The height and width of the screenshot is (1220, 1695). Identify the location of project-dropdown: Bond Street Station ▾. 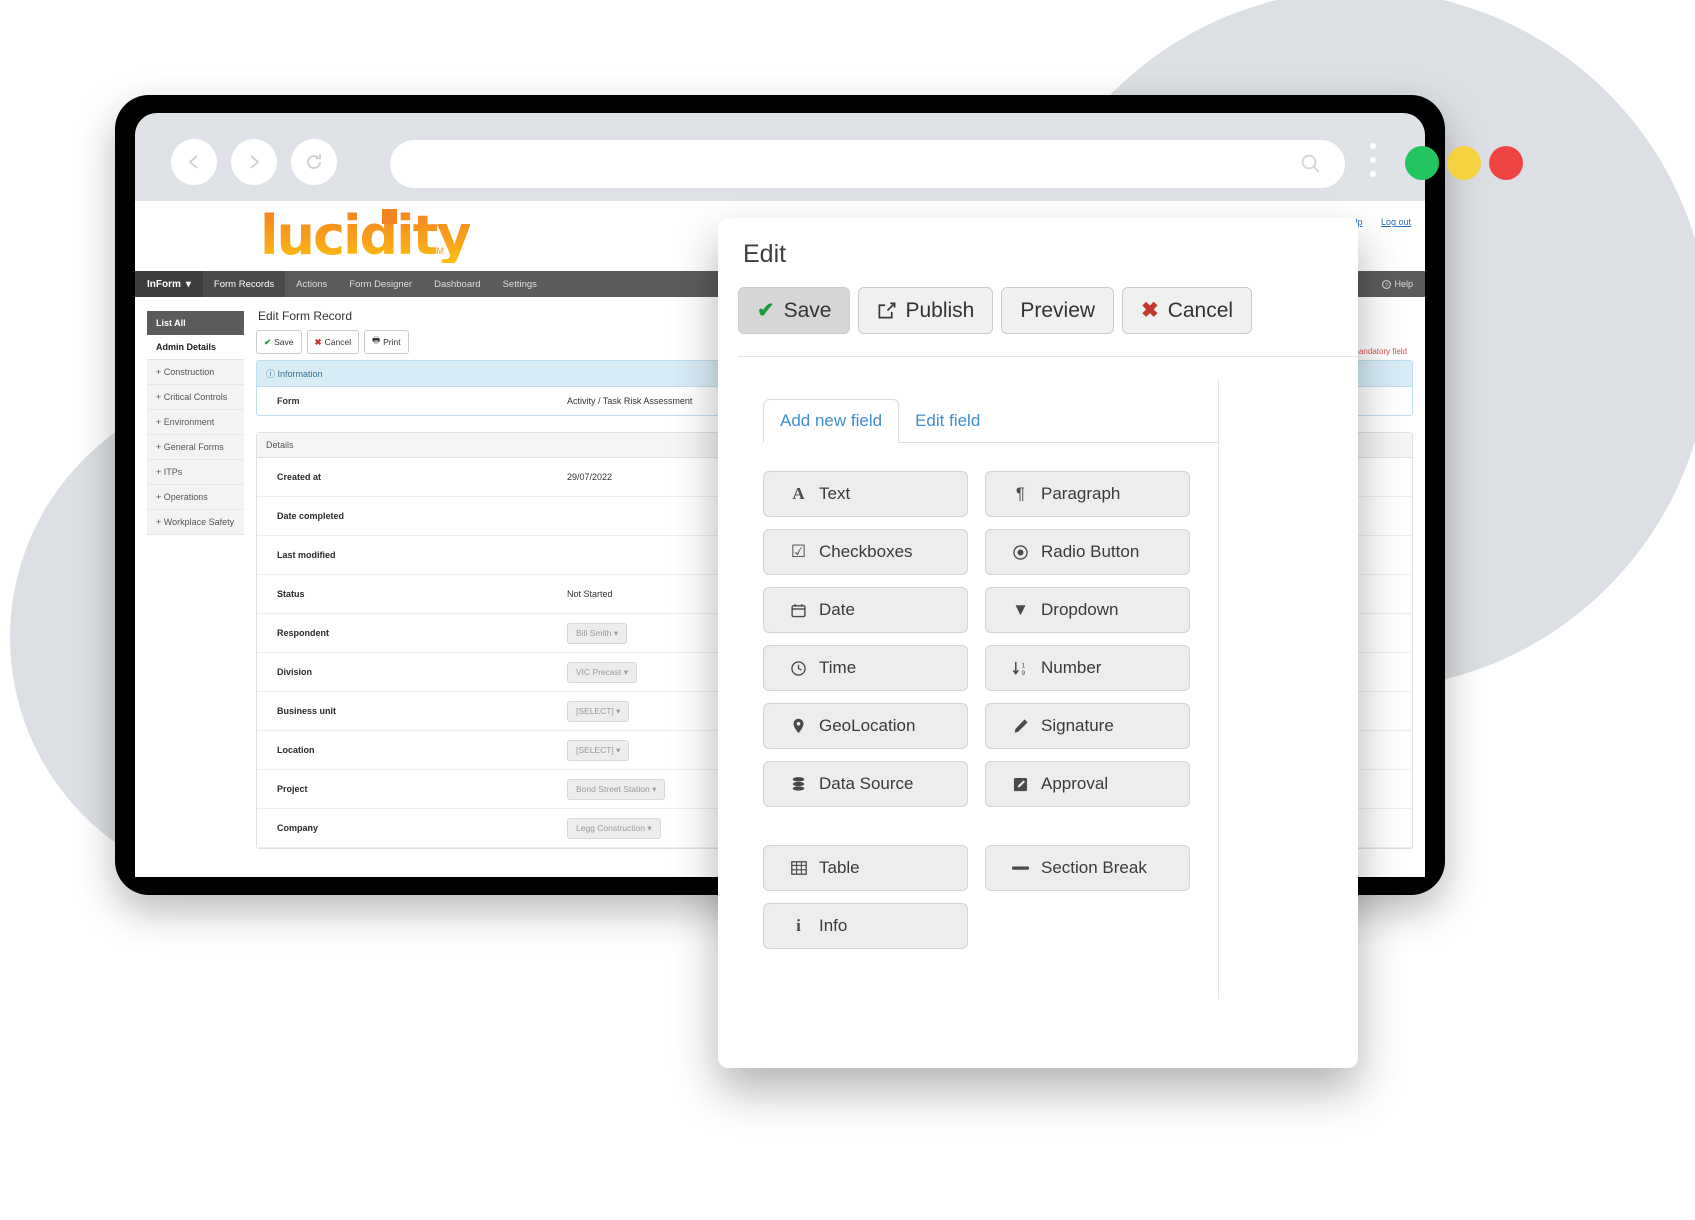
(616, 789).